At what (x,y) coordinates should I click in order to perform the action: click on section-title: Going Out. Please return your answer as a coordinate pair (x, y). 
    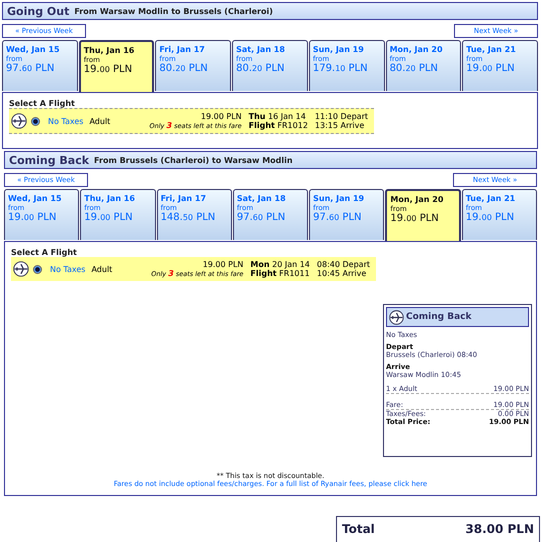
    Looking at the image, I should click on (38, 11).